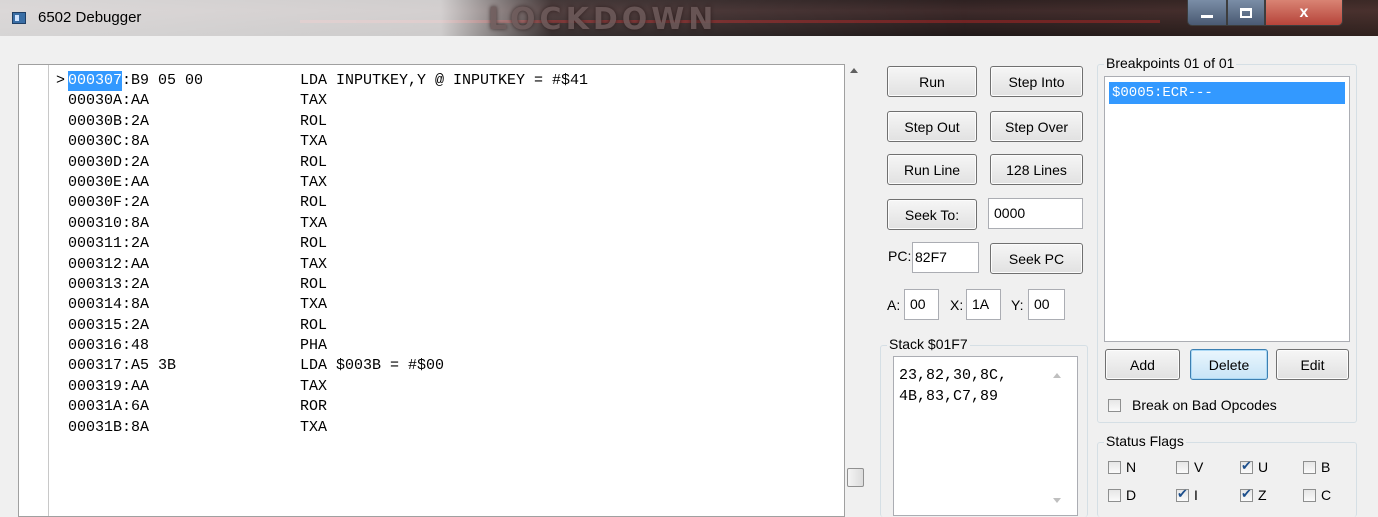 The height and width of the screenshot is (517, 1378). I want to click on stack-view: 23,82,30,8C, 4B,83,C7,89, so click(985, 436).